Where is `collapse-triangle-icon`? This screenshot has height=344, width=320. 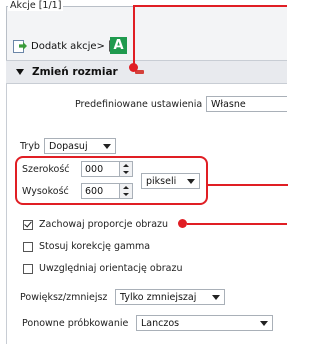
collapse-triangle-icon is located at coordinates (20, 72).